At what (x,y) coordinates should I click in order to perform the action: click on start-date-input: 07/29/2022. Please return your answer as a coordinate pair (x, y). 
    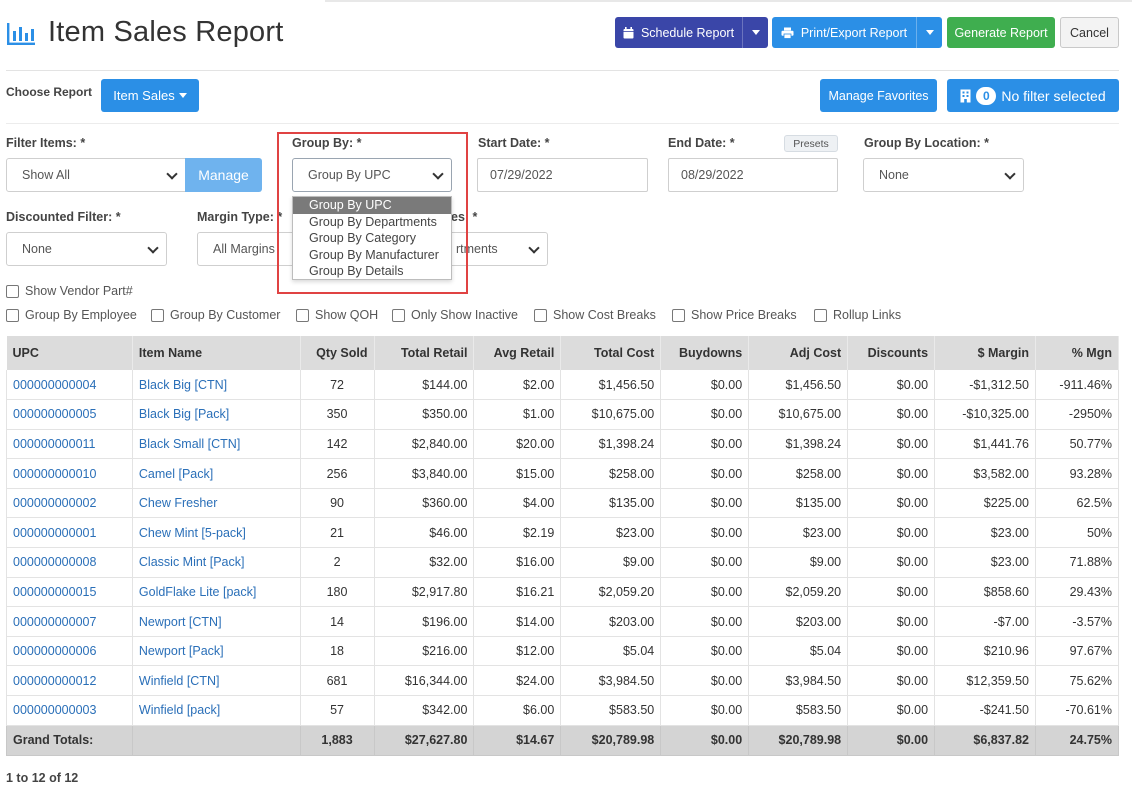
    Looking at the image, I should click on (562, 175).